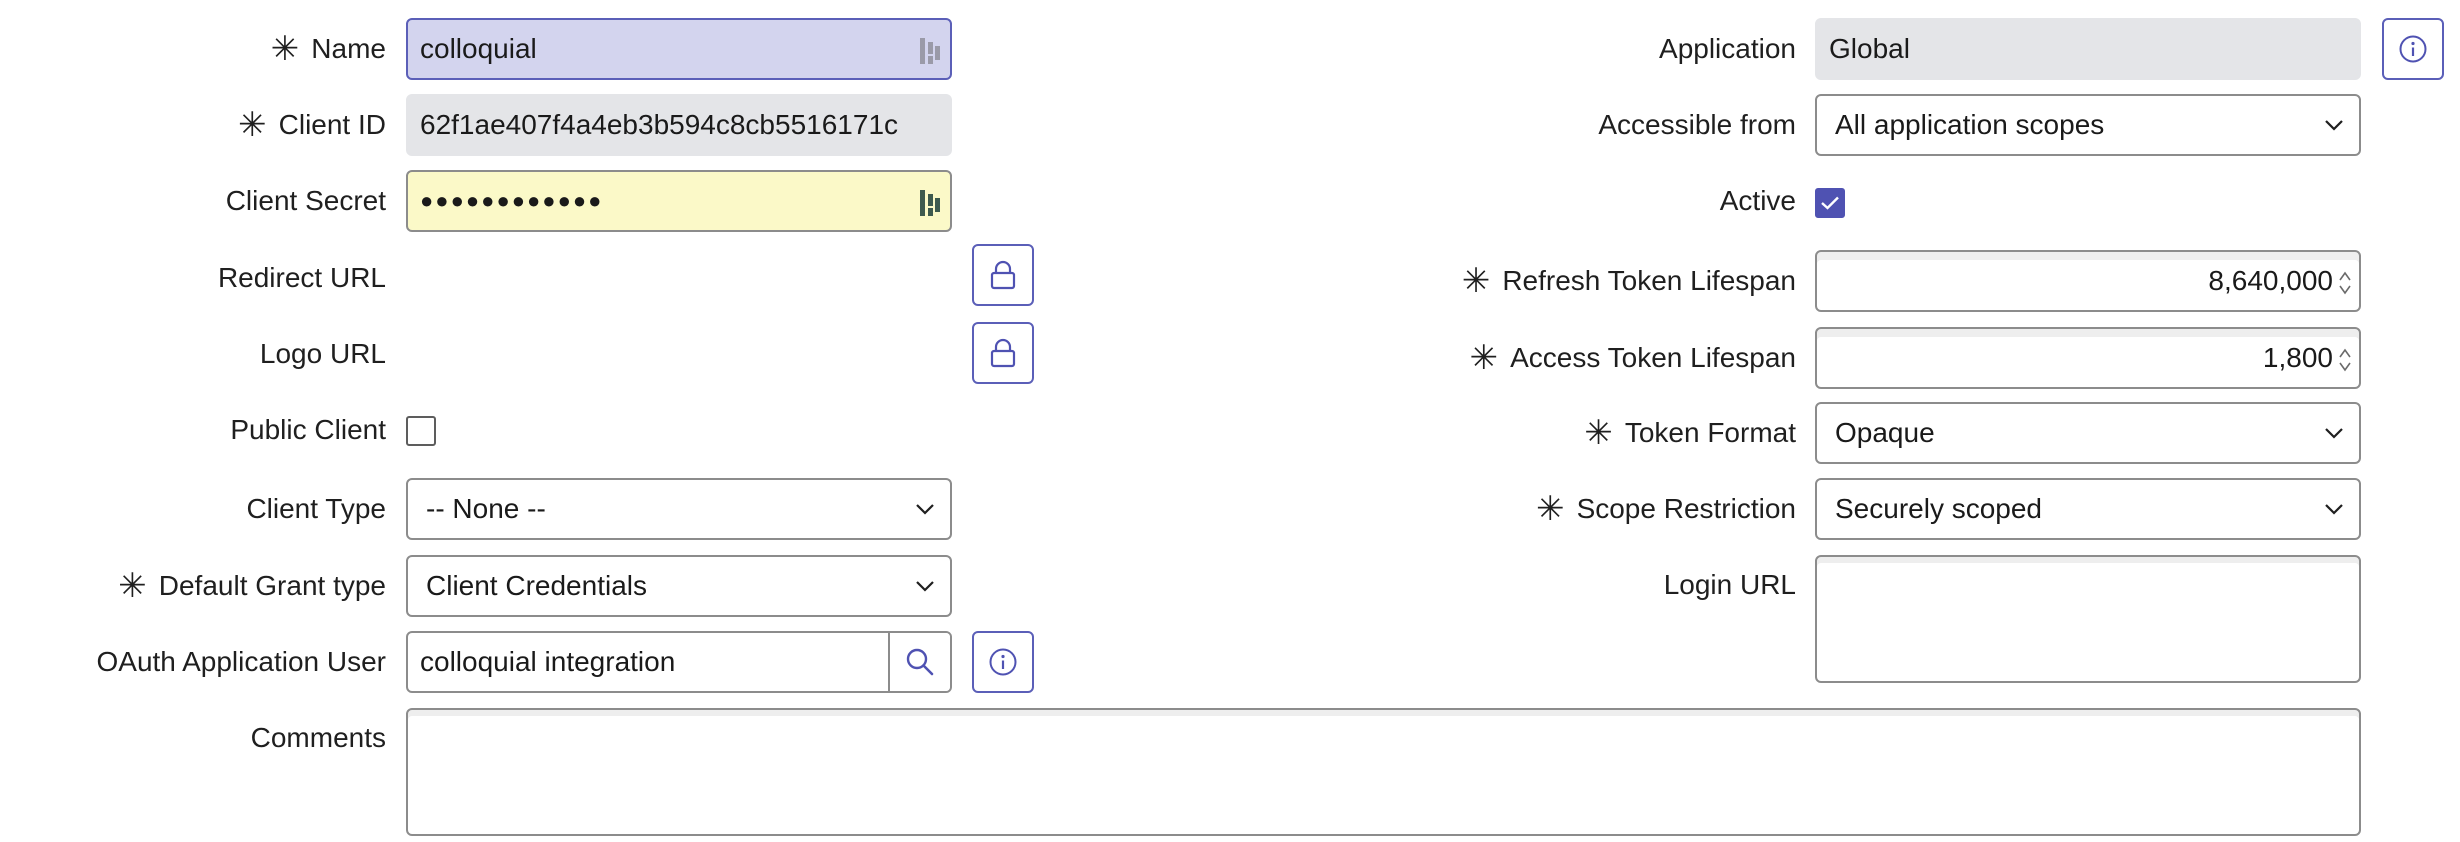  I want to click on logo-url-label-text: Logo URL, so click(322, 353).